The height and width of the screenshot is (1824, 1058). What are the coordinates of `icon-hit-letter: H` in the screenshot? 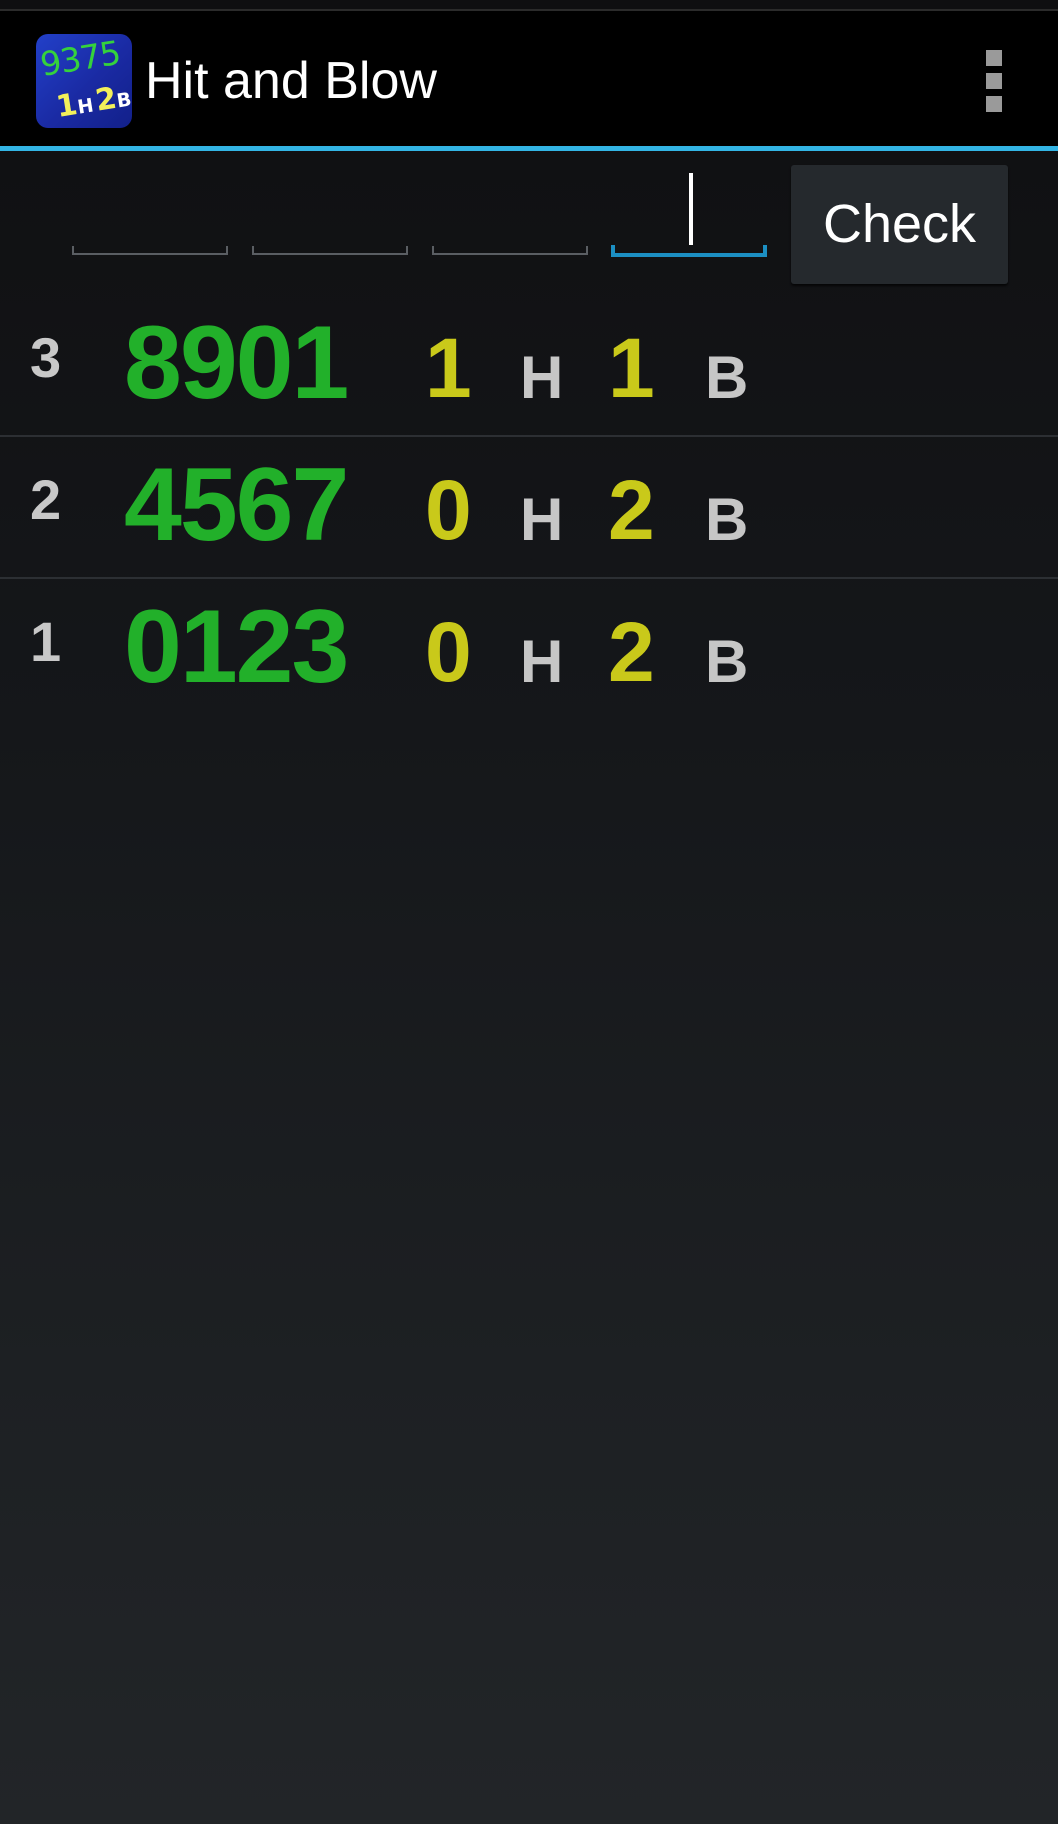 It's located at (85, 106).